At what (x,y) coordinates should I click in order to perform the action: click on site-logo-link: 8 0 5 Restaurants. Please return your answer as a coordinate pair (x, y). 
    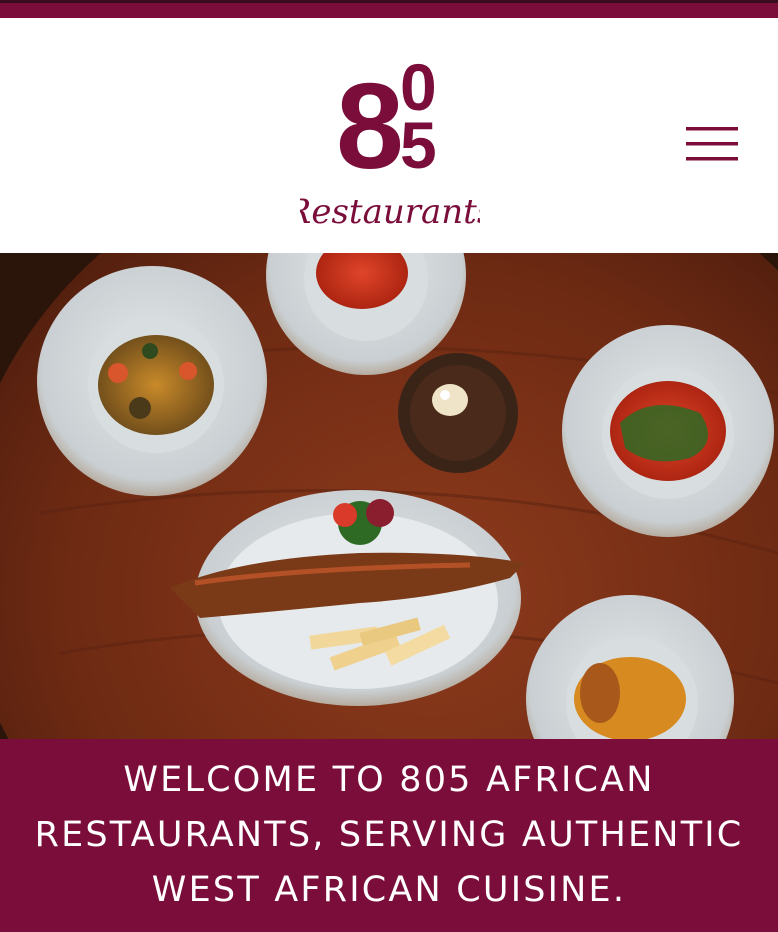
    Looking at the image, I should click on (390, 143).